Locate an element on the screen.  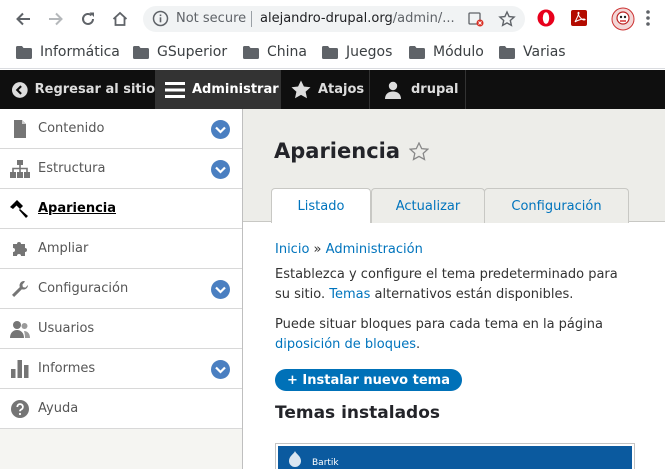
intro-text-end: alternativos están disponibles. is located at coordinates (472, 294).